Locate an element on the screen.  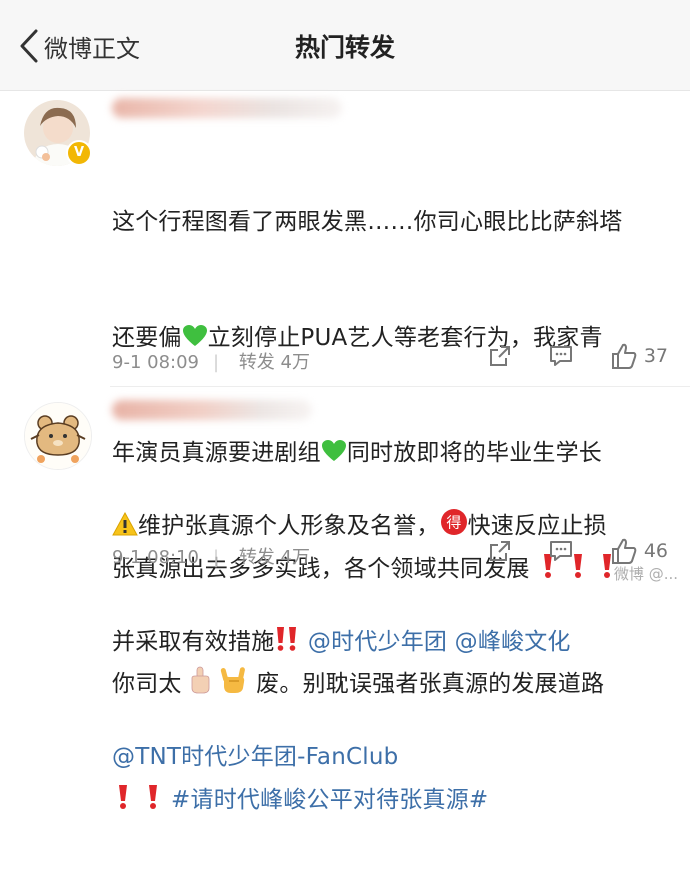
content-line: 并采取有效措施 @时代少年团 @峰峻文化 is located at coordinates (386, 642).